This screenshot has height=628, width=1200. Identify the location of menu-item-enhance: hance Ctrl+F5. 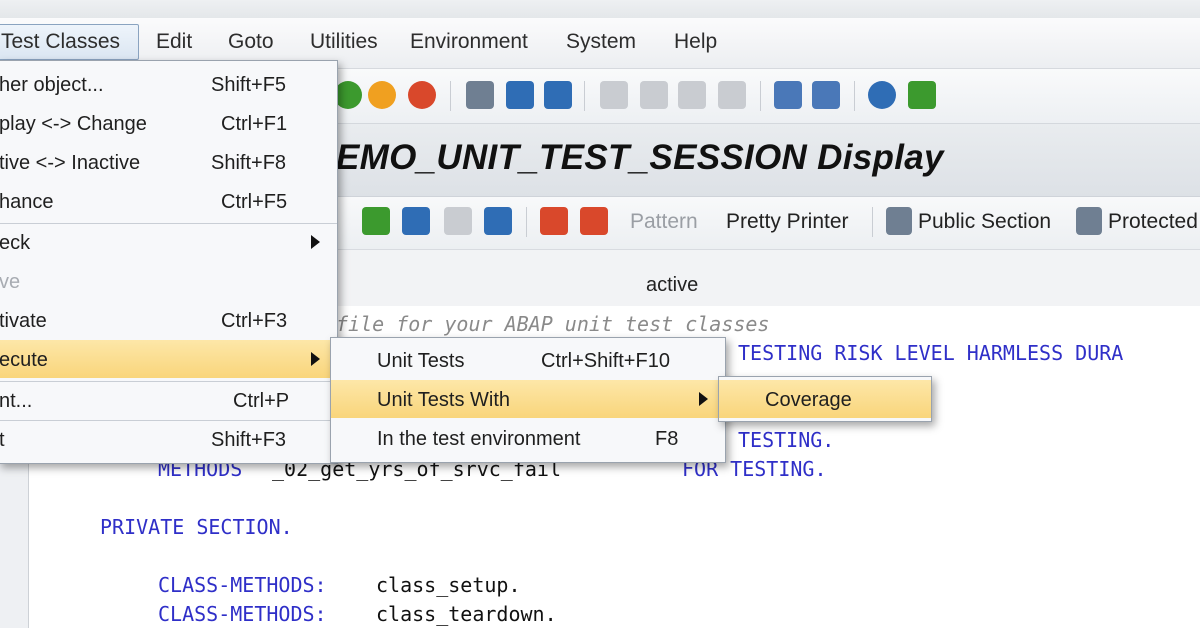
(168, 201).